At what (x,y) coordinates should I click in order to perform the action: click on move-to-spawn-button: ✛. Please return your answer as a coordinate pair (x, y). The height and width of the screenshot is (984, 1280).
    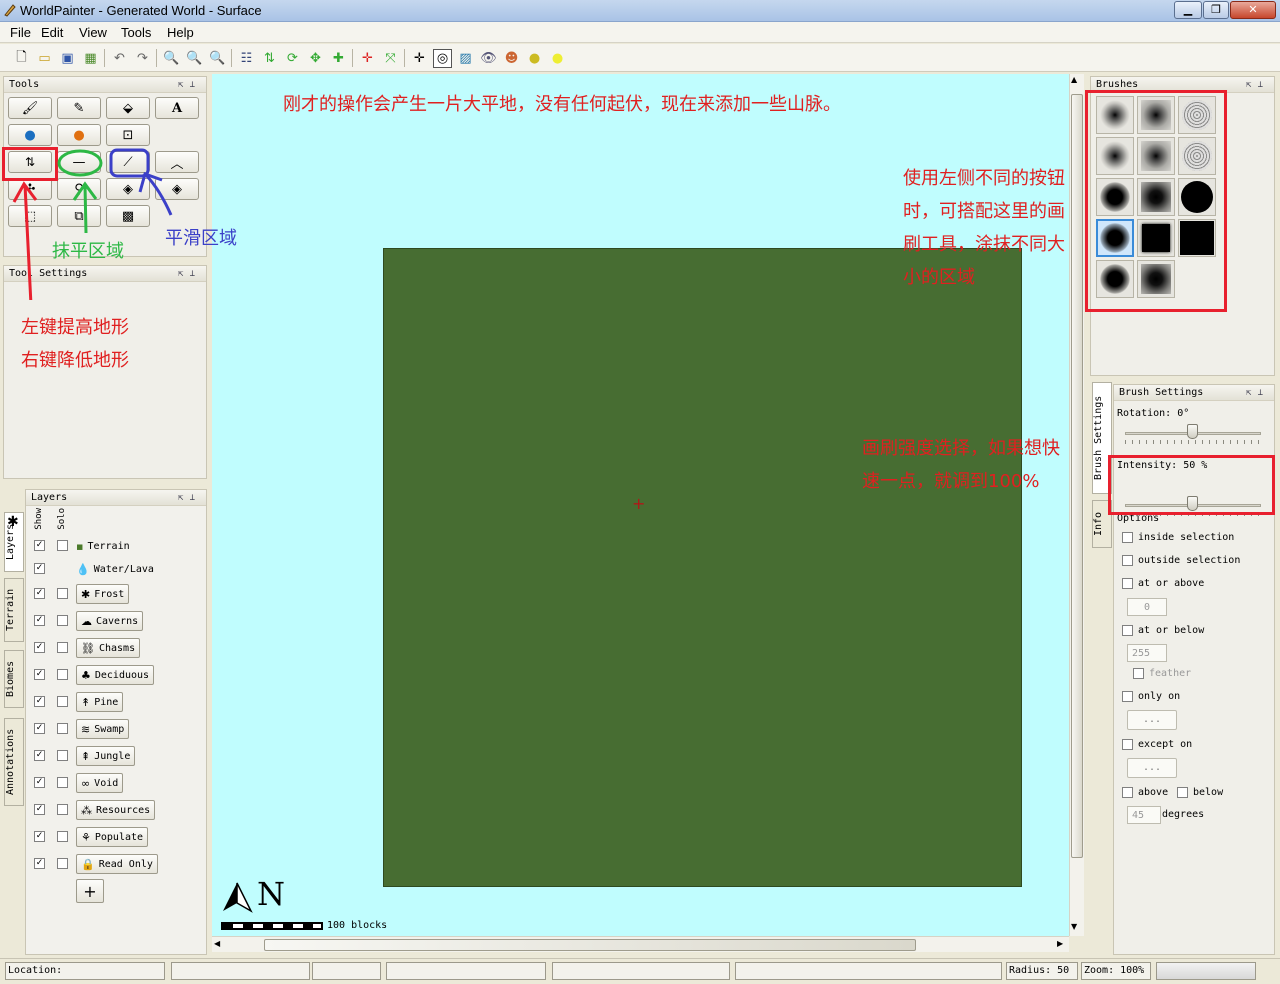
    Looking at the image, I should click on (367, 58).